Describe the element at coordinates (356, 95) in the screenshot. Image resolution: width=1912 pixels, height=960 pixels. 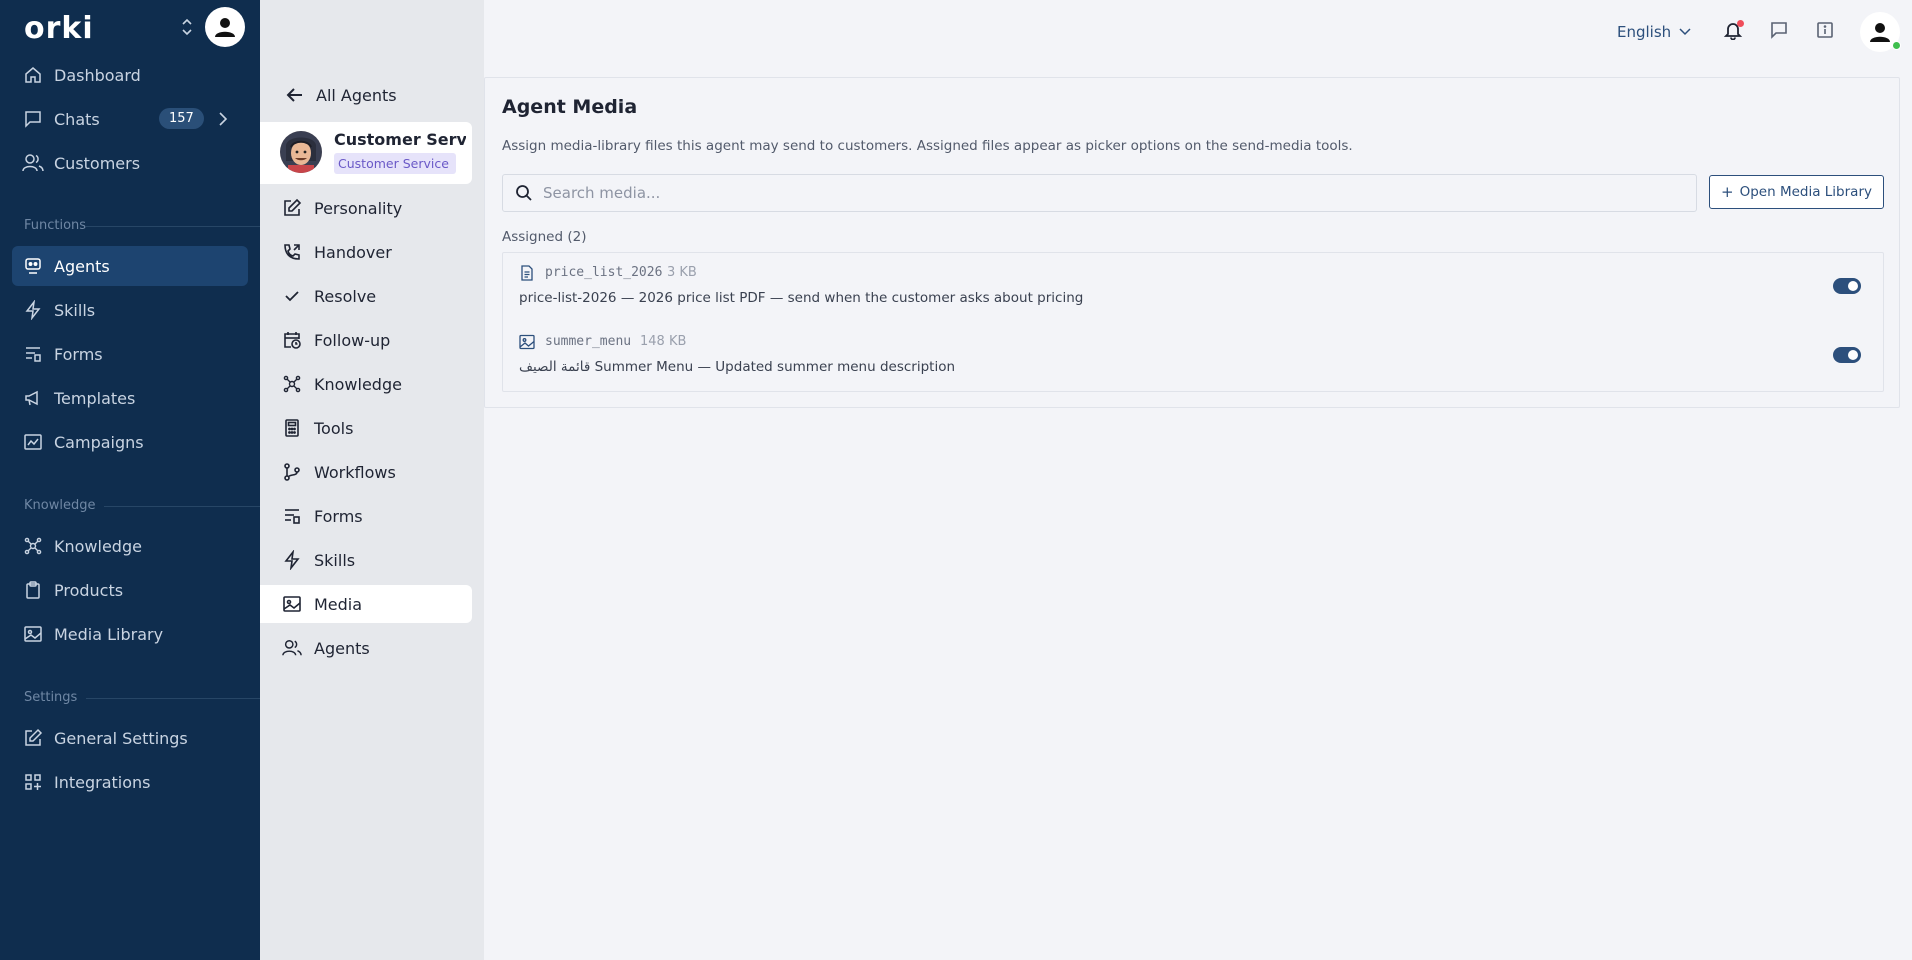
I see `back-label: All Agents` at that location.